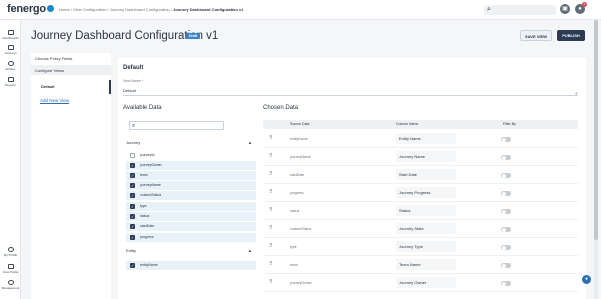 This screenshot has width=601, height=299. I want to click on field-search-input: ⌕, so click(176, 125).